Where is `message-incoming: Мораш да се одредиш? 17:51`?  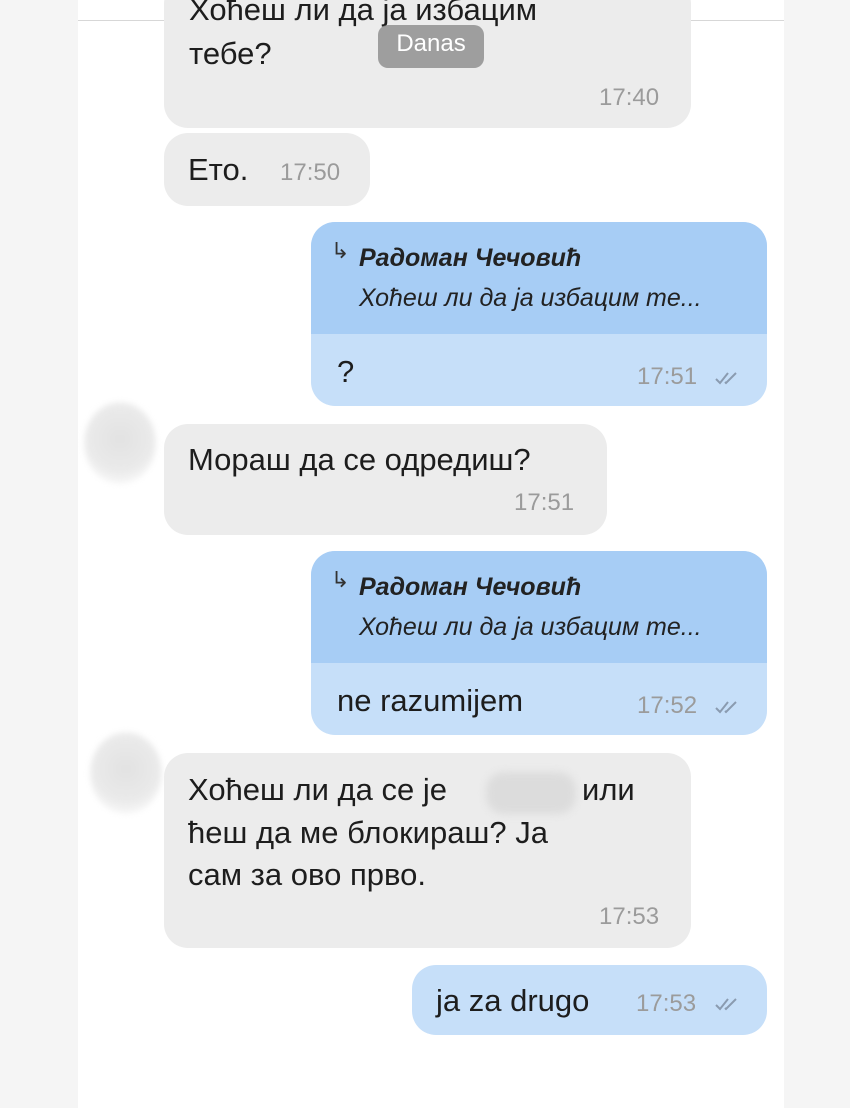 message-incoming: Мораш да се одредиш? 17:51 is located at coordinates (385, 479).